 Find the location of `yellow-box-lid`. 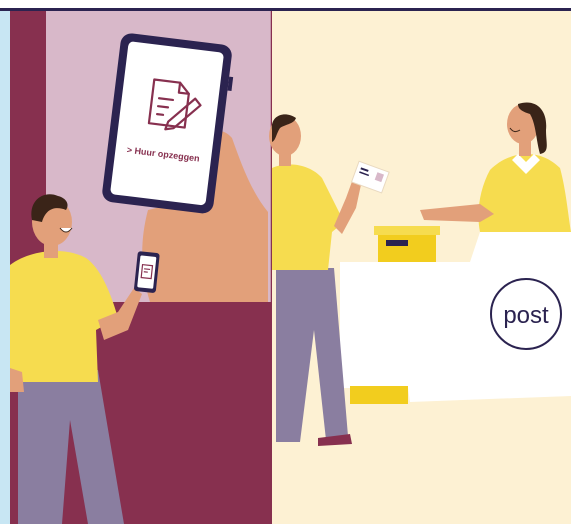

yellow-box-lid is located at coordinates (407, 230).